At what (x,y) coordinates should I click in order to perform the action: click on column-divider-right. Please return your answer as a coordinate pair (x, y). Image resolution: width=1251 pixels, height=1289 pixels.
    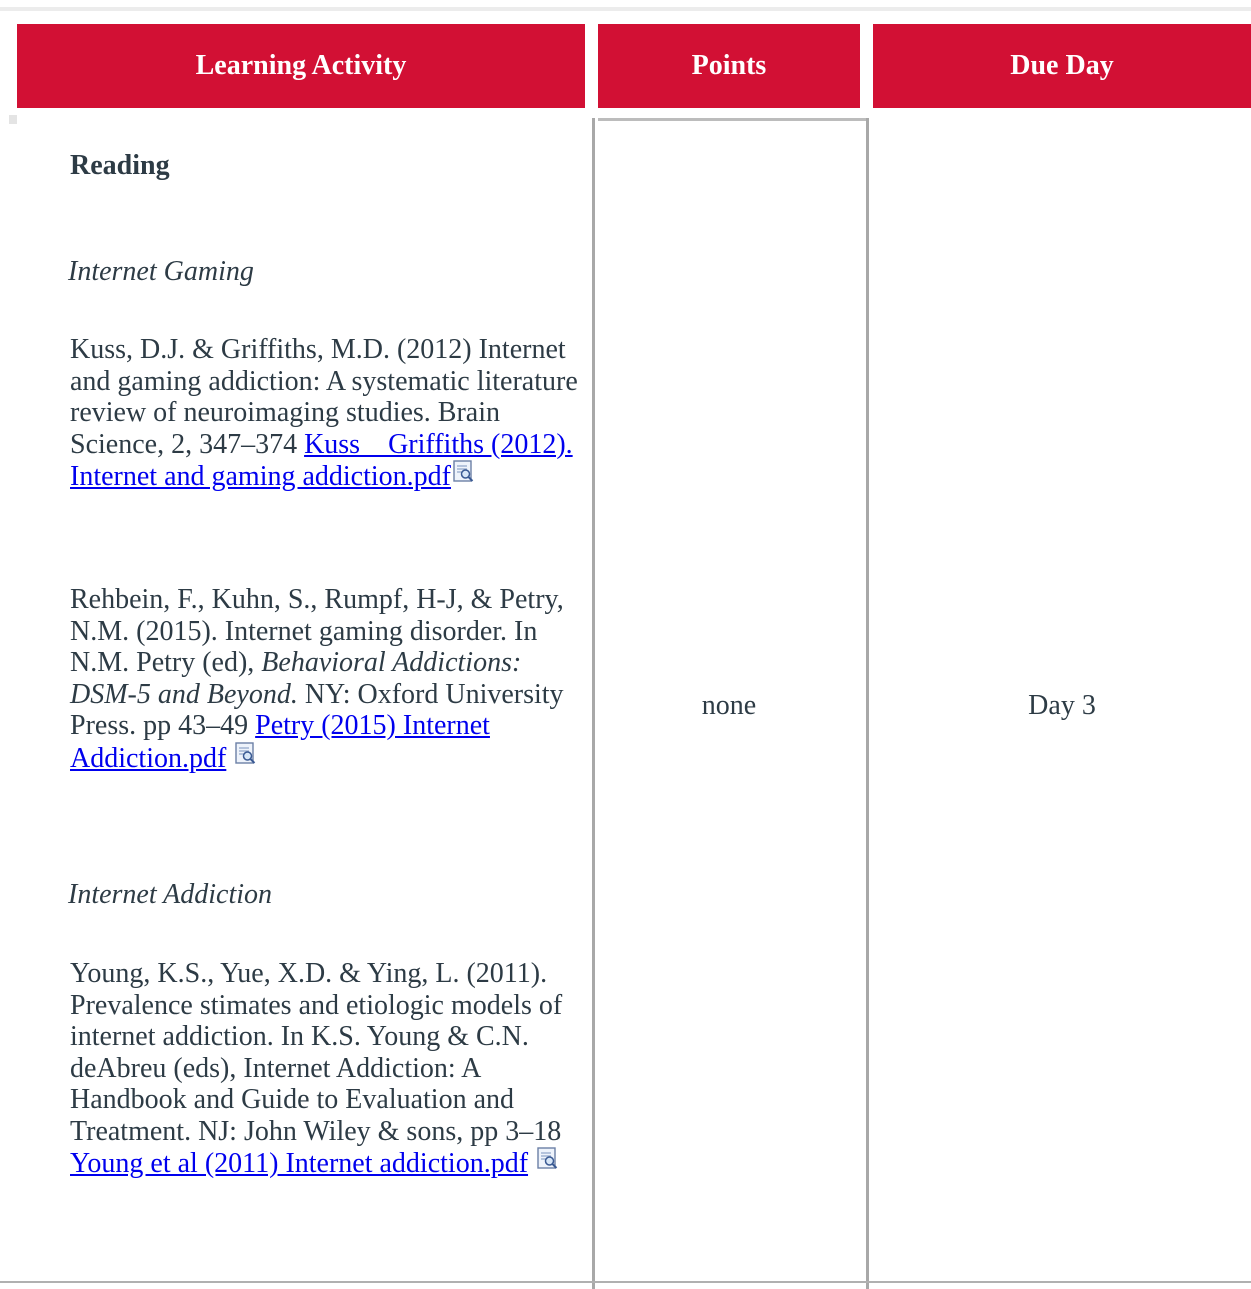
    Looking at the image, I should click on (867, 703).